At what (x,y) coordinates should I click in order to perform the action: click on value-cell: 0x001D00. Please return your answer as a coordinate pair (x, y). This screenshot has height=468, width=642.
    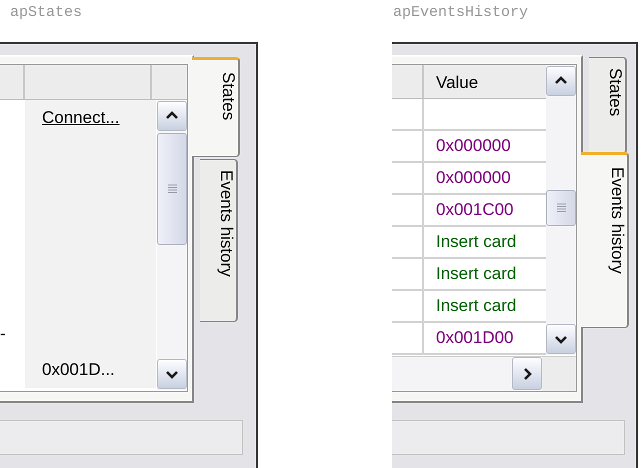
    Looking at the image, I should click on (475, 337).